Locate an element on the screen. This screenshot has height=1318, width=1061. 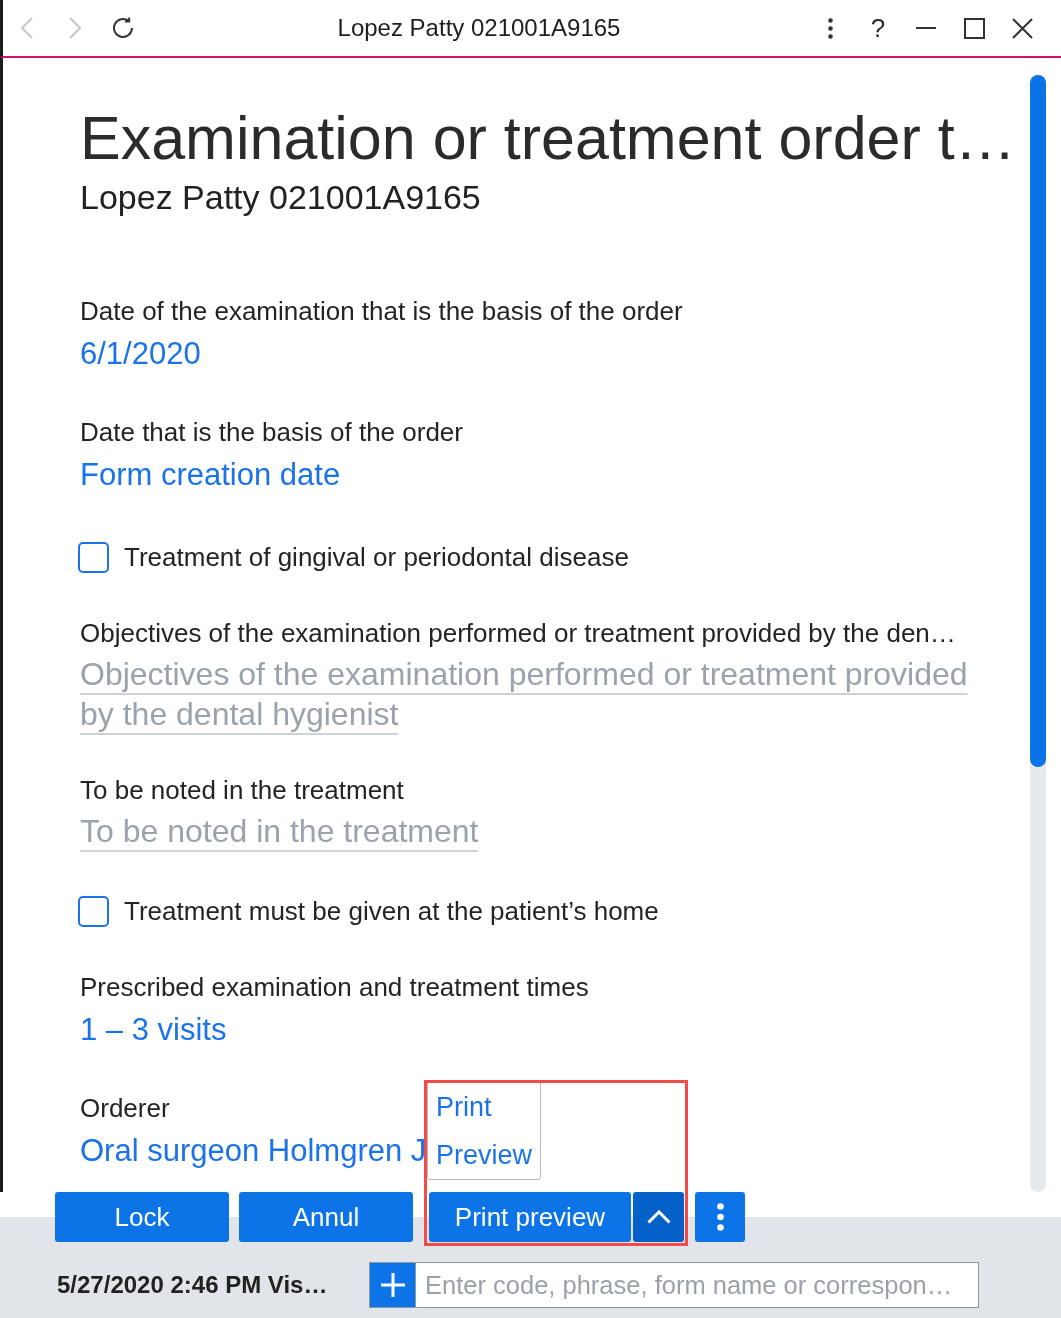
add-button is located at coordinates (392, 1285).